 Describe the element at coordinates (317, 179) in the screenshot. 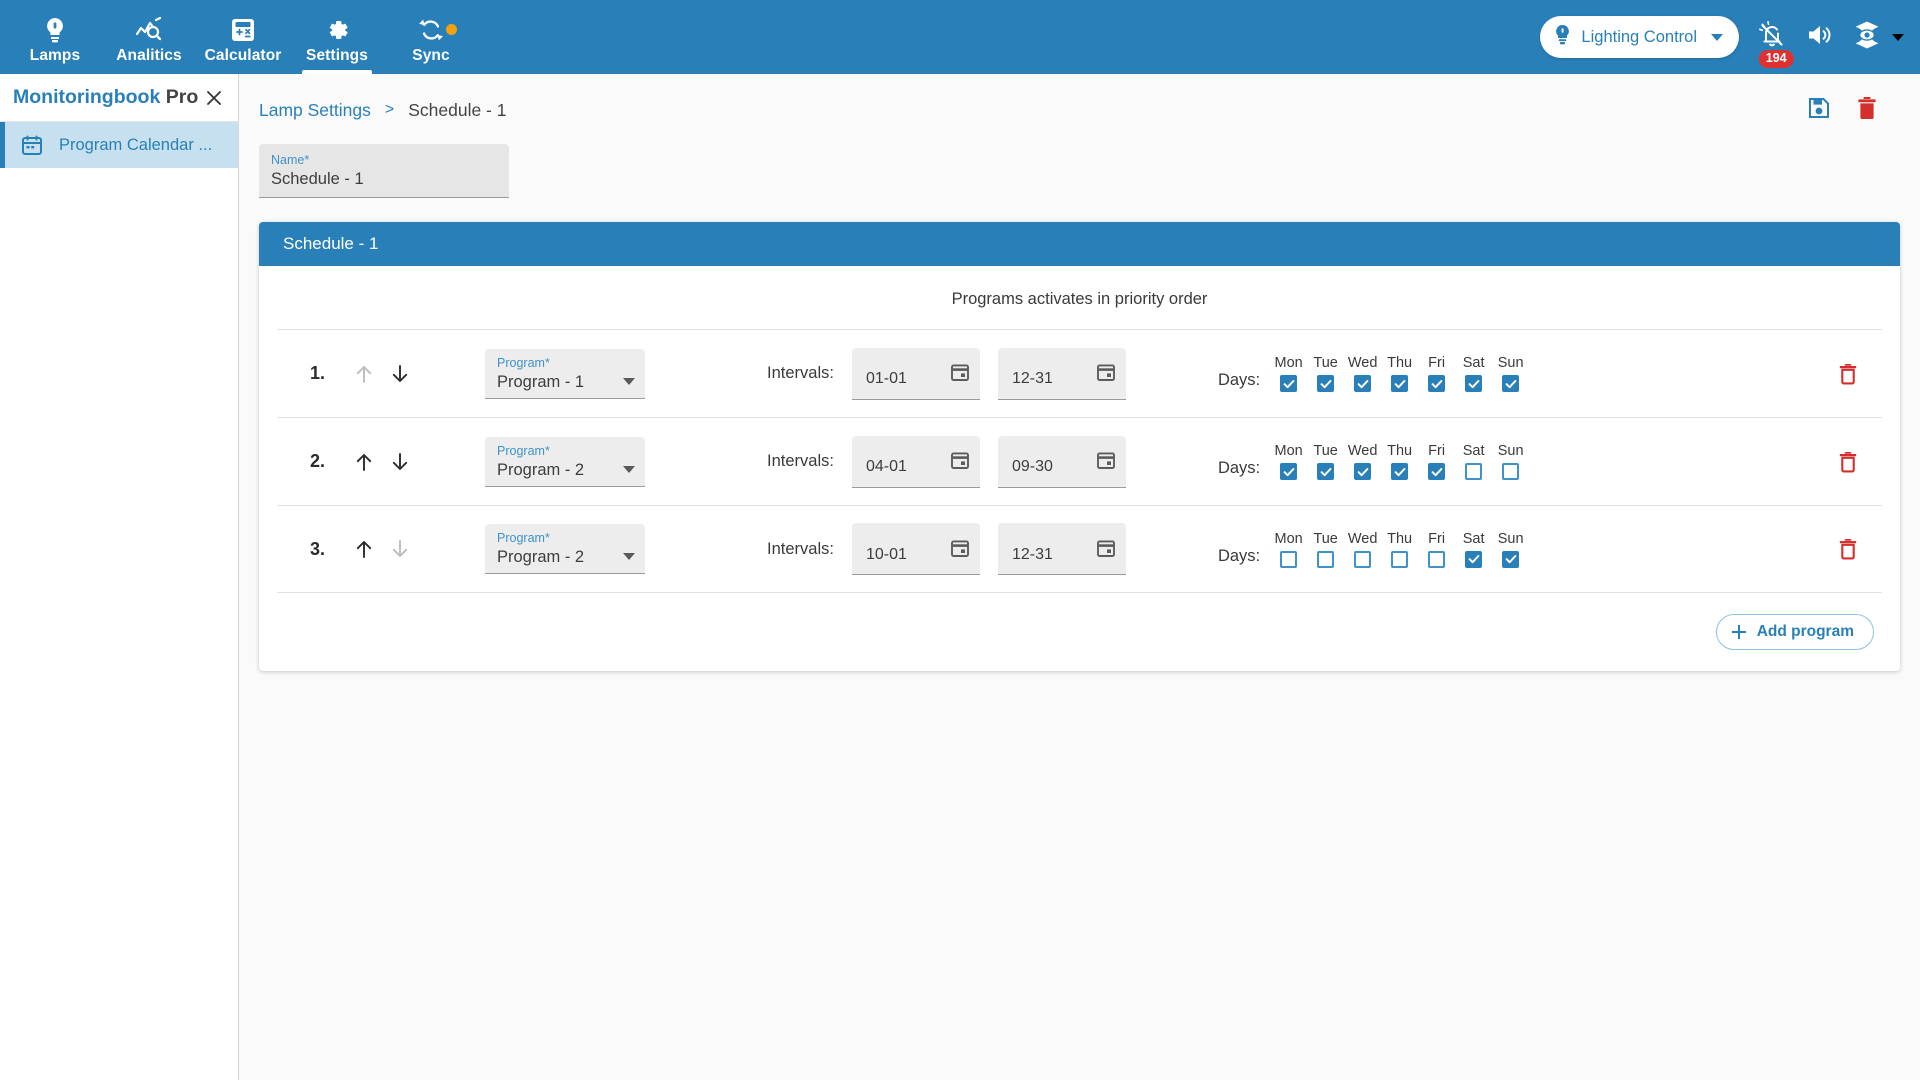

I see `name-field-value: Schedule - 1` at that location.